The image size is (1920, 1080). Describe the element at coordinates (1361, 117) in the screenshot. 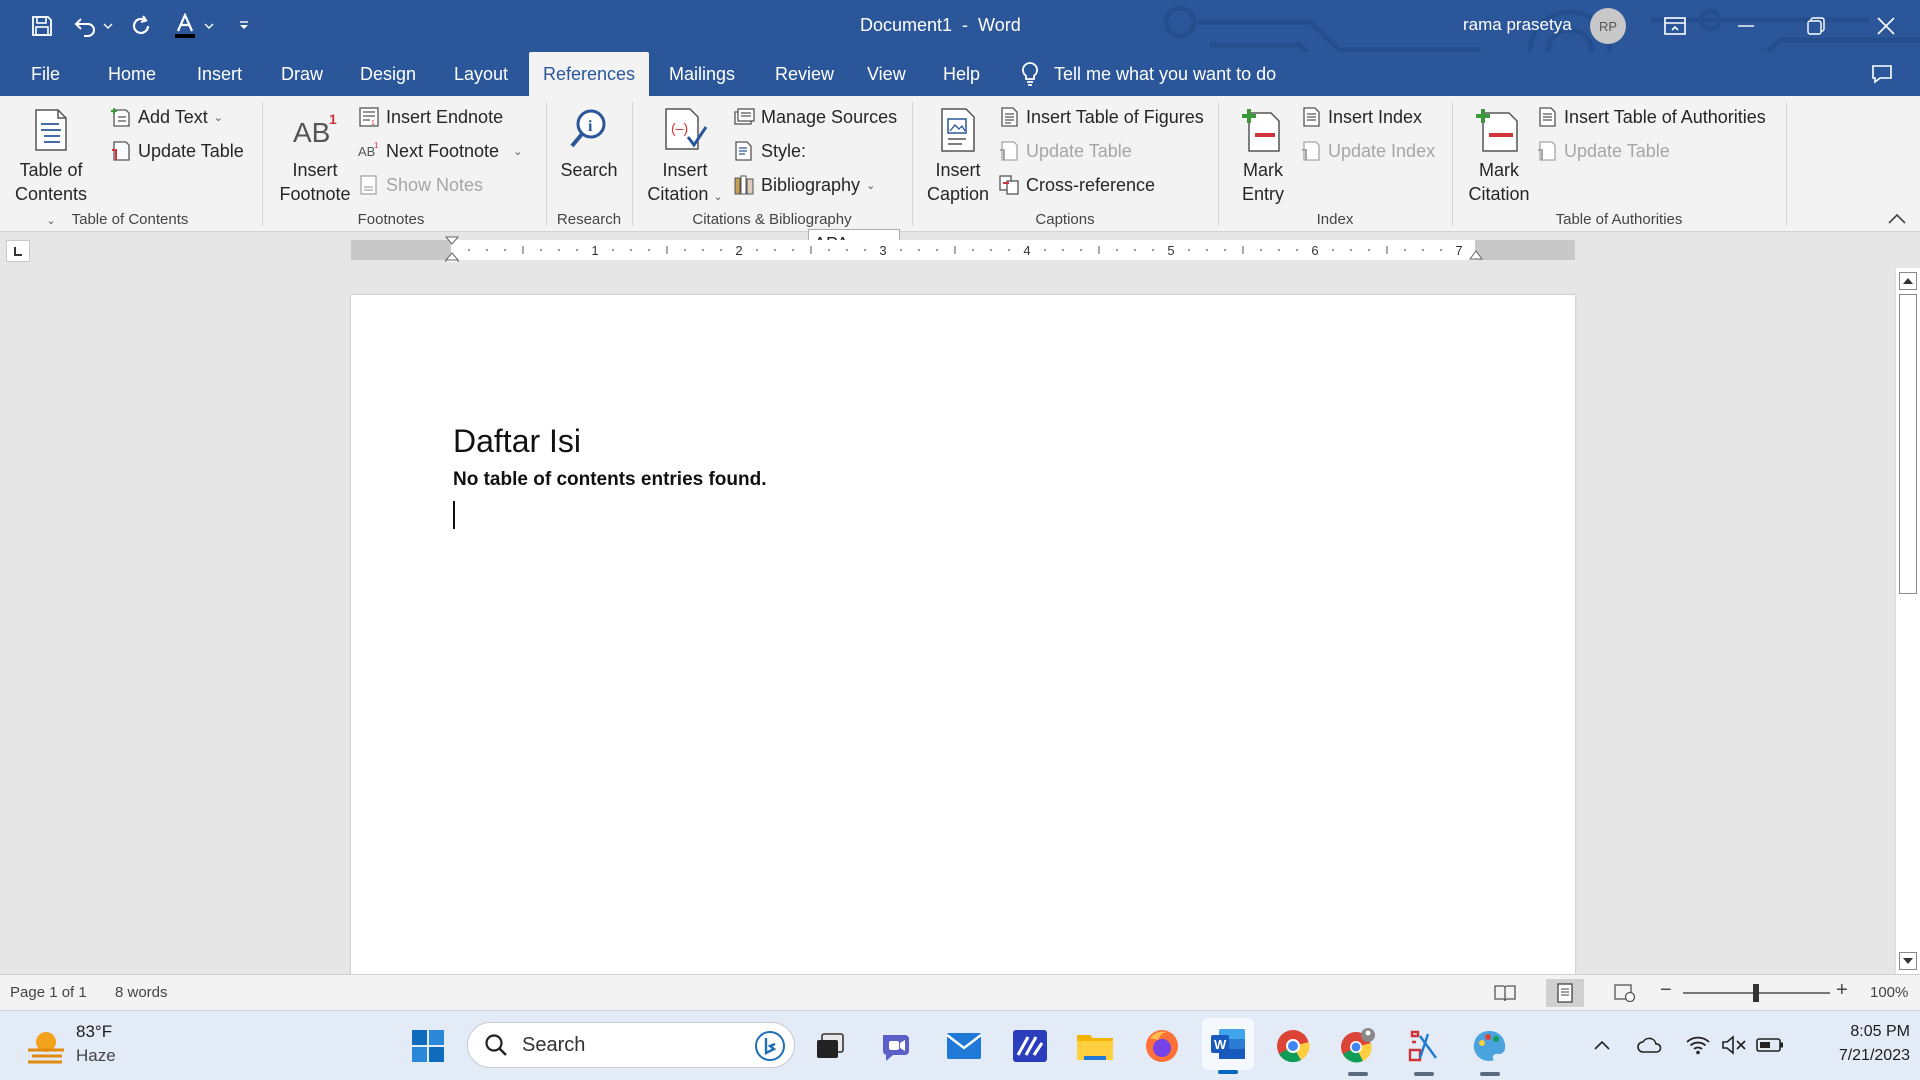

I see `insert-index-button: Insert Index` at that location.